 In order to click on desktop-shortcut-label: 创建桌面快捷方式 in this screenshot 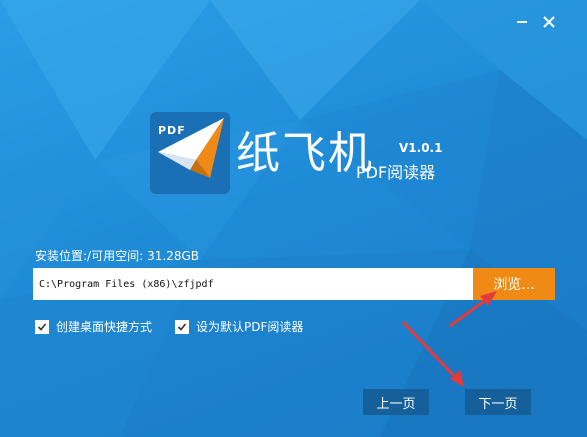, I will do `click(104, 327)`.